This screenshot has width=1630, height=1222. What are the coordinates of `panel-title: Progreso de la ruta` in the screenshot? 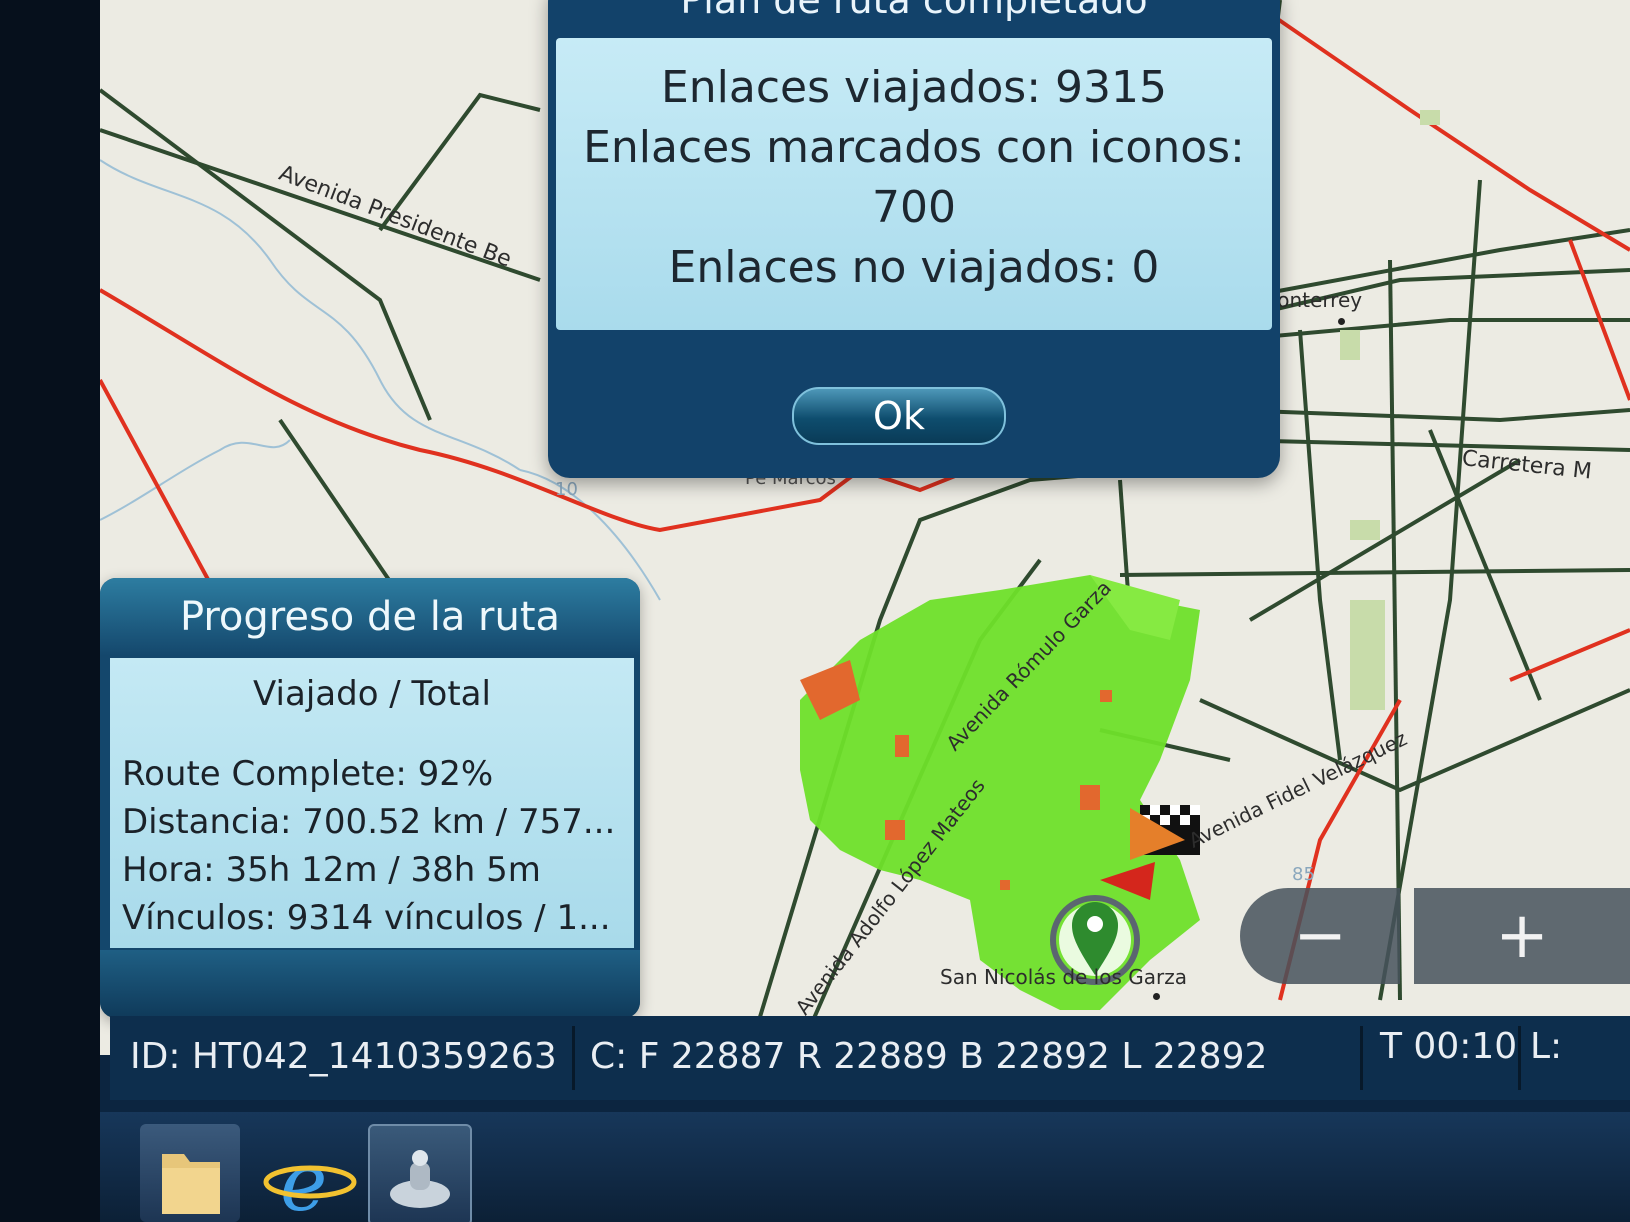 It's located at (370, 617).